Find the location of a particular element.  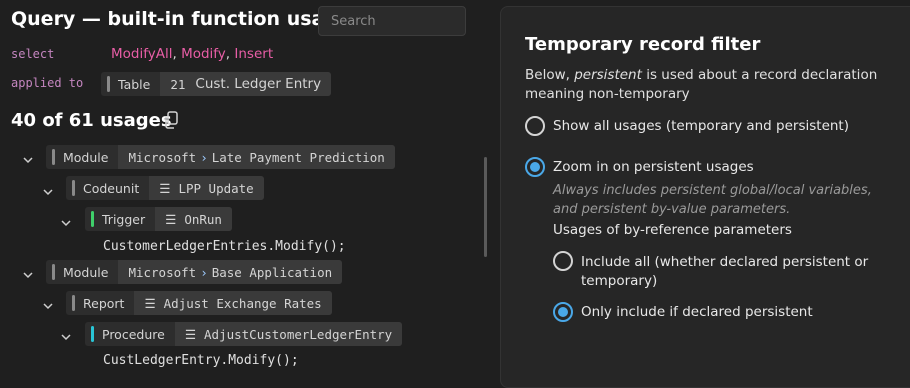

node-name-segment: ☰ LPP Update is located at coordinates (206, 188).